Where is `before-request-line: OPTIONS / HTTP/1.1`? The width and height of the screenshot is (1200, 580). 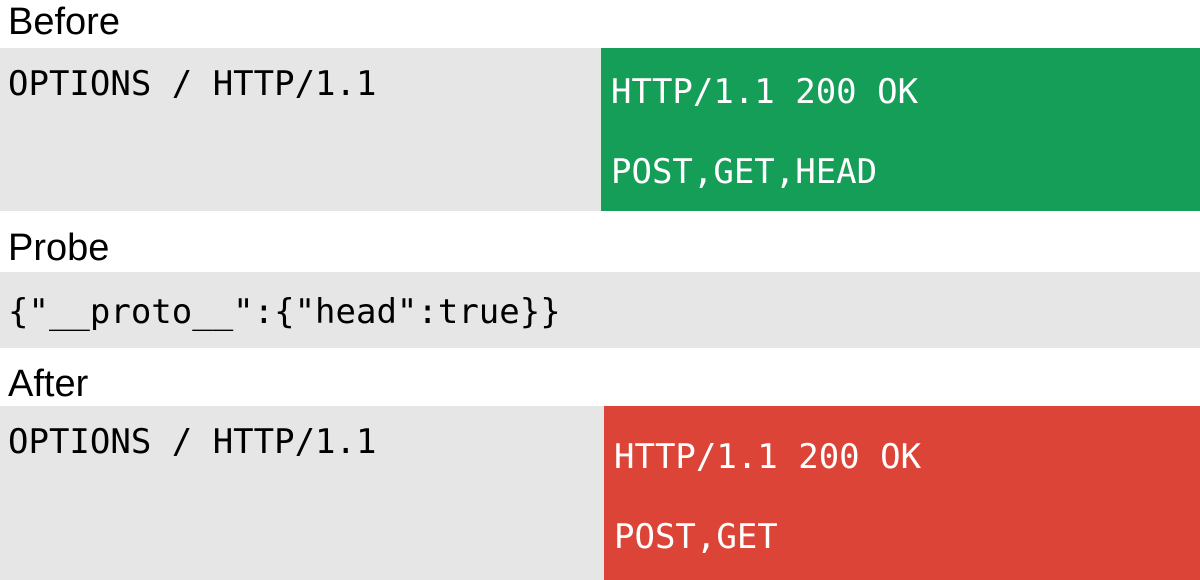
before-request-line: OPTIONS / HTTP/1.1 is located at coordinates (192, 84).